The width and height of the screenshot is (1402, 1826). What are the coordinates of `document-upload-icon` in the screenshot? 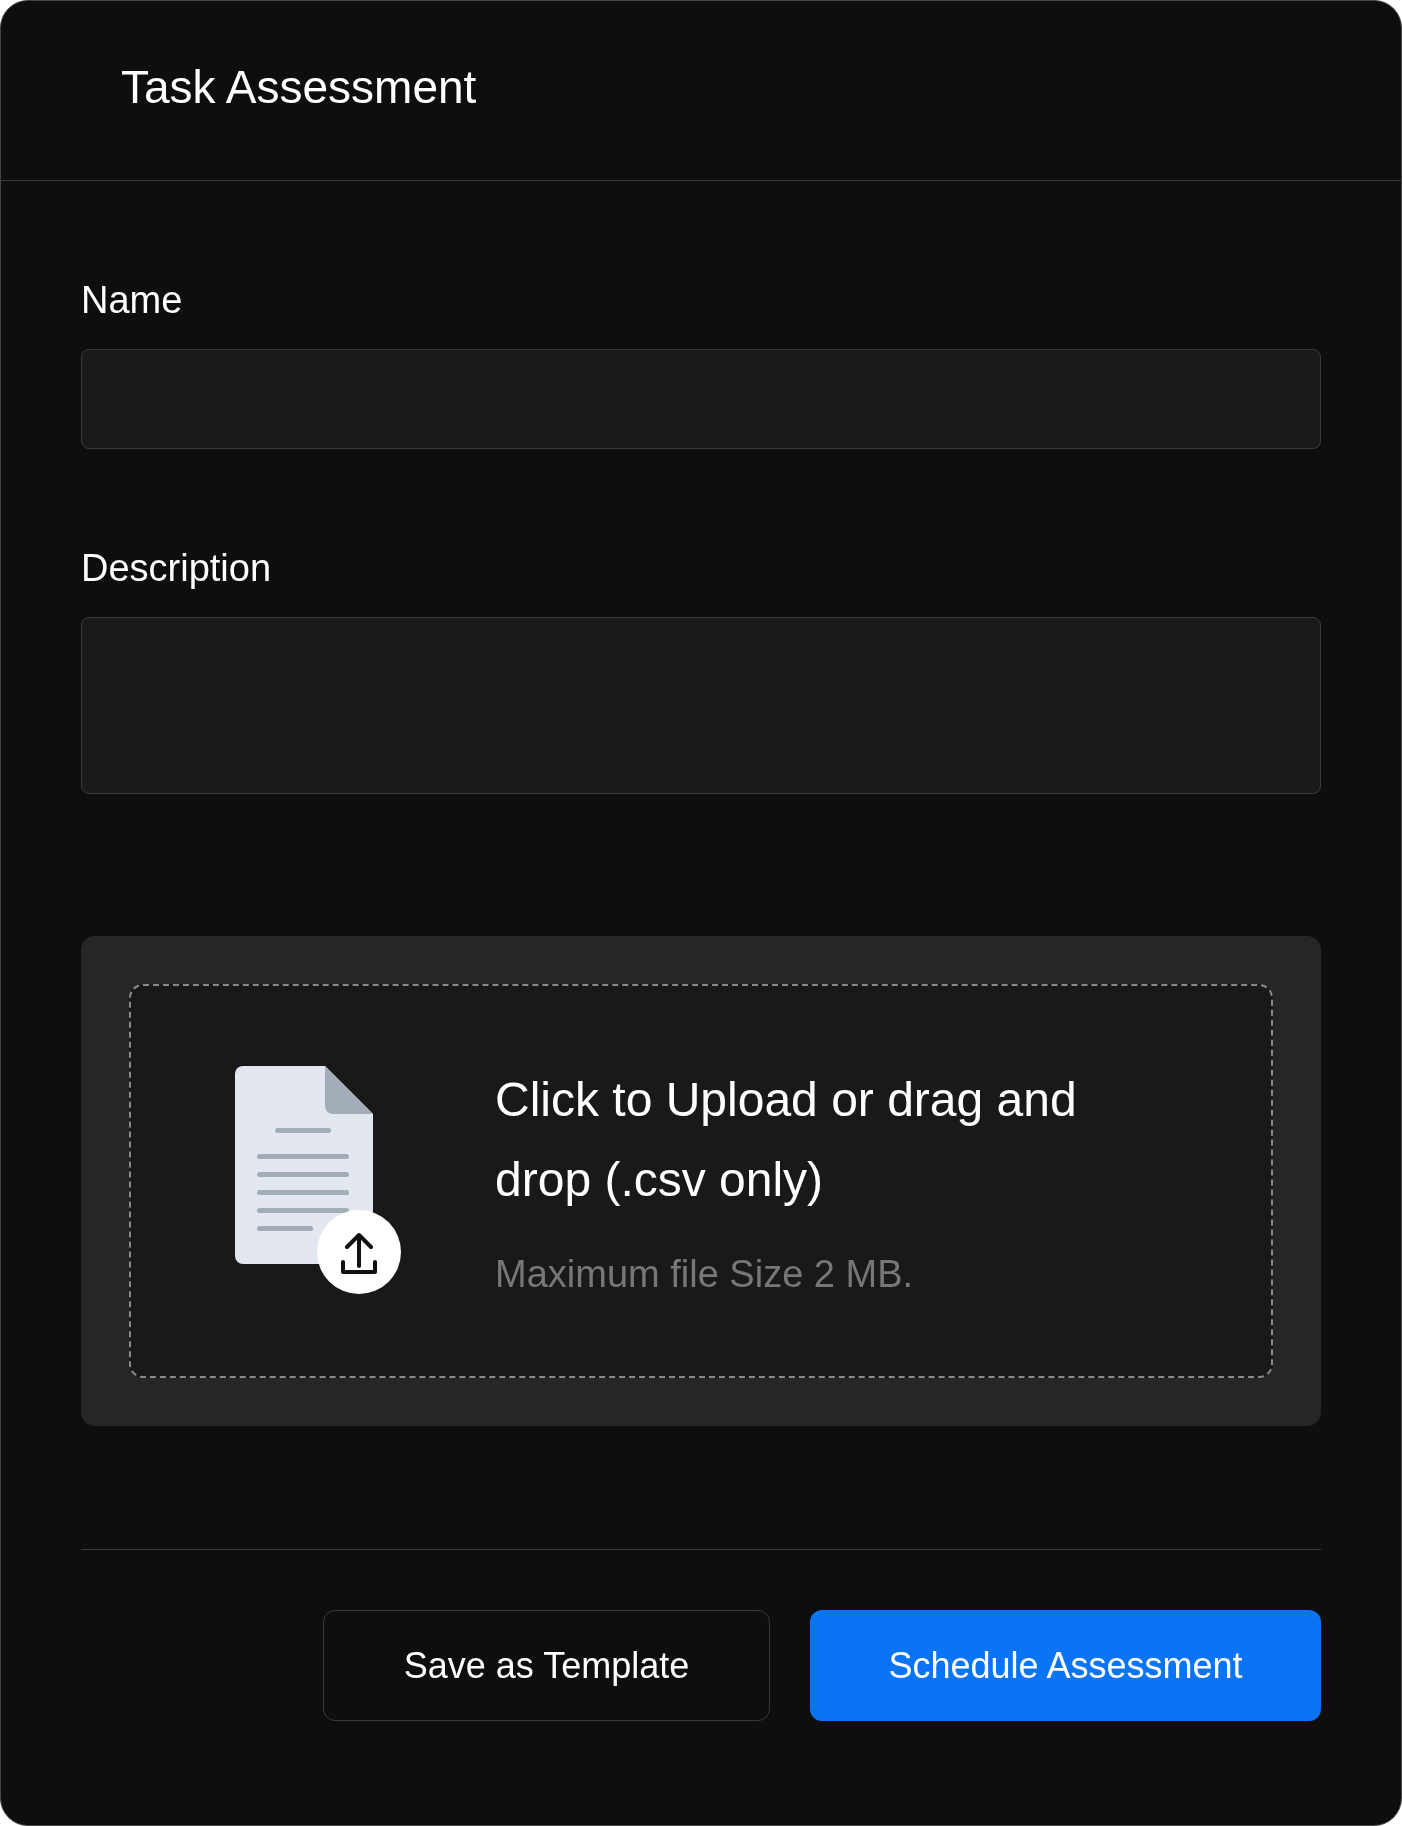 It's located at (318, 1181).